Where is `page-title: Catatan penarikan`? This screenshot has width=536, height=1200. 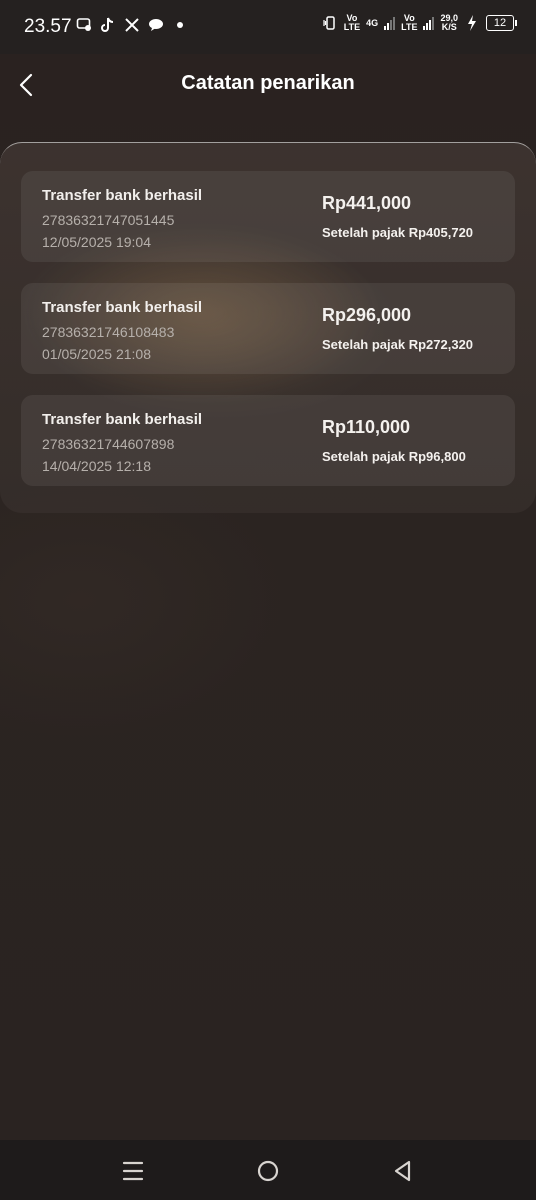 page-title: Catatan penarikan is located at coordinates (268, 83).